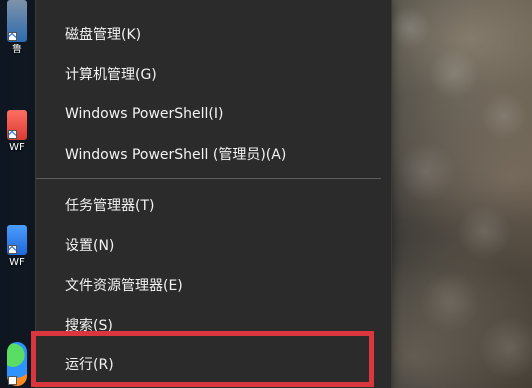 The height and width of the screenshot is (388, 532). I want to click on desktop-shortcut-3: WF, so click(17, 246).